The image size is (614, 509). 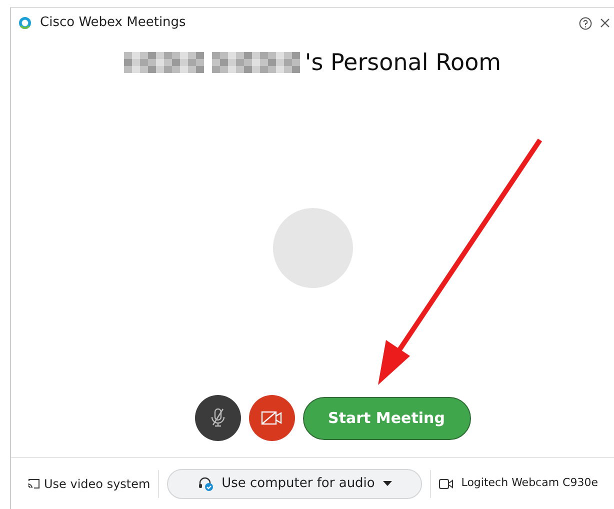 What do you see at coordinates (206, 484) in the screenshot?
I see `headset-icon` at bounding box center [206, 484].